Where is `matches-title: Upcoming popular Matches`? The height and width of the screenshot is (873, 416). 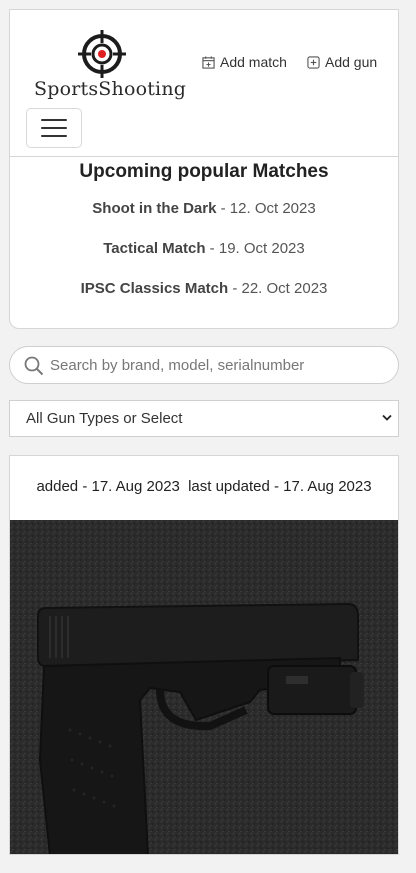
matches-title: Upcoming popular Matches is located at coordinates (204, 171).